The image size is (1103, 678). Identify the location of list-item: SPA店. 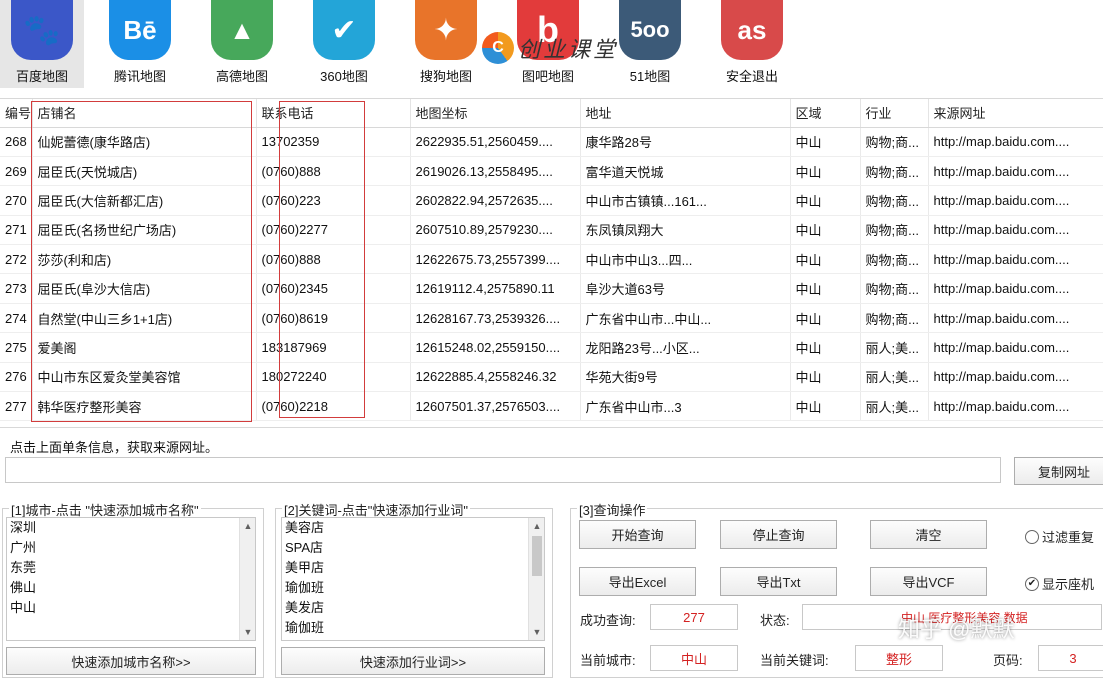
(413, 548).